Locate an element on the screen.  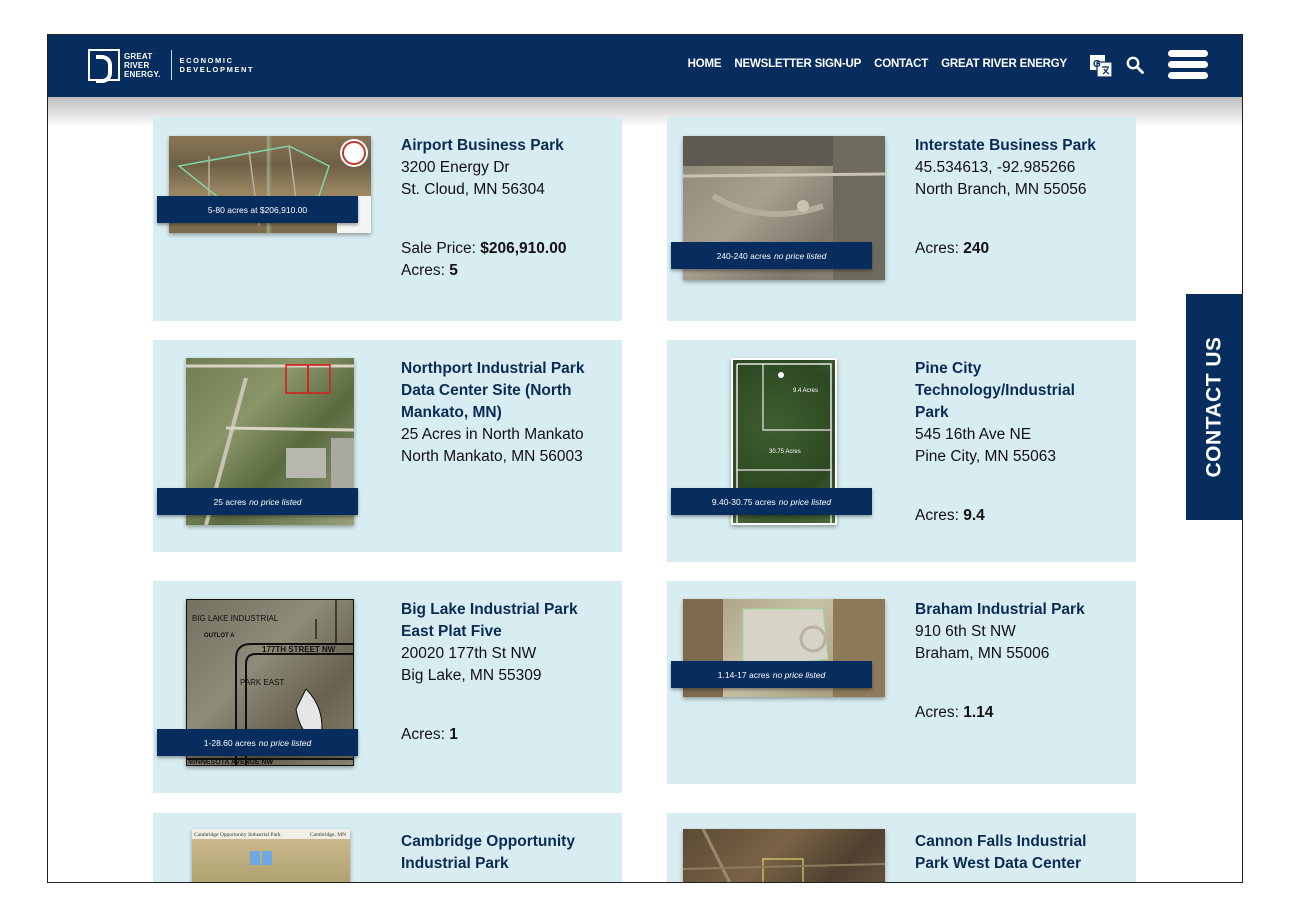
listing-city-line: North Branch, MN 55056 is located at coordinates (1001, 189).